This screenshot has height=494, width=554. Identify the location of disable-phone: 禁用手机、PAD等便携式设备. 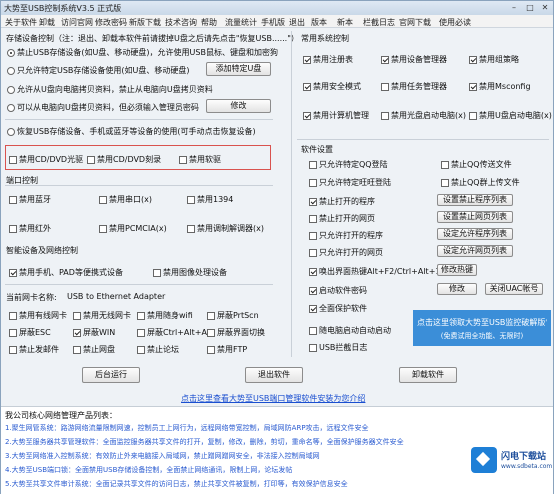
(66, 272).